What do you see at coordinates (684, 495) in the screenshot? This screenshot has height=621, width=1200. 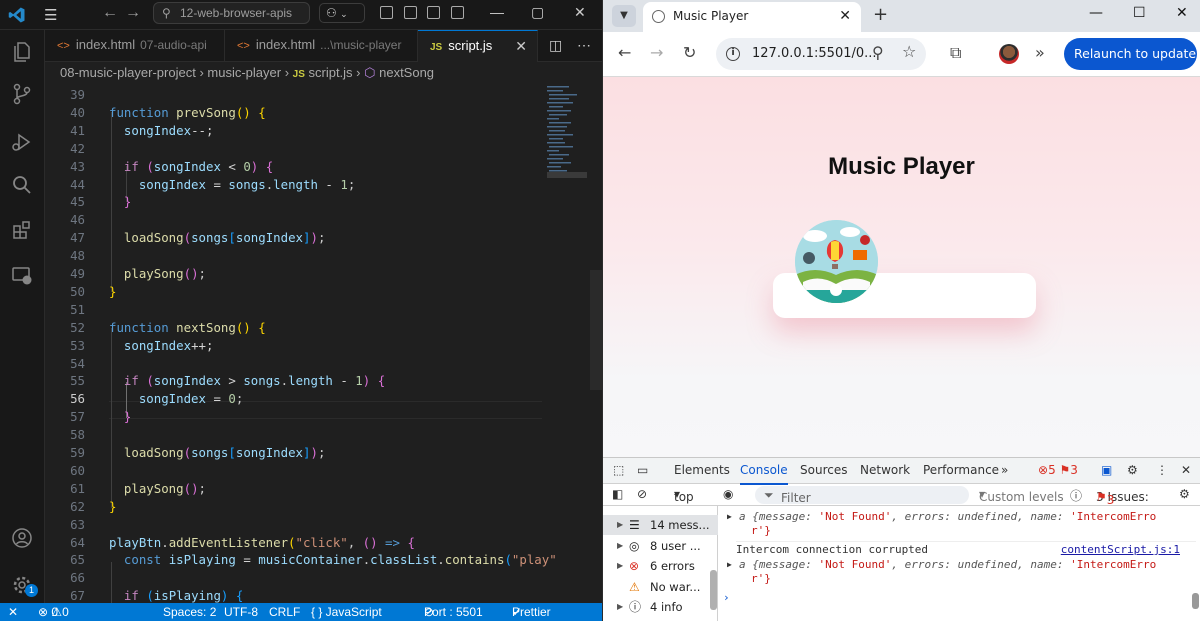 I see `context-selector: top ▾` at bounding box center [684, 495].